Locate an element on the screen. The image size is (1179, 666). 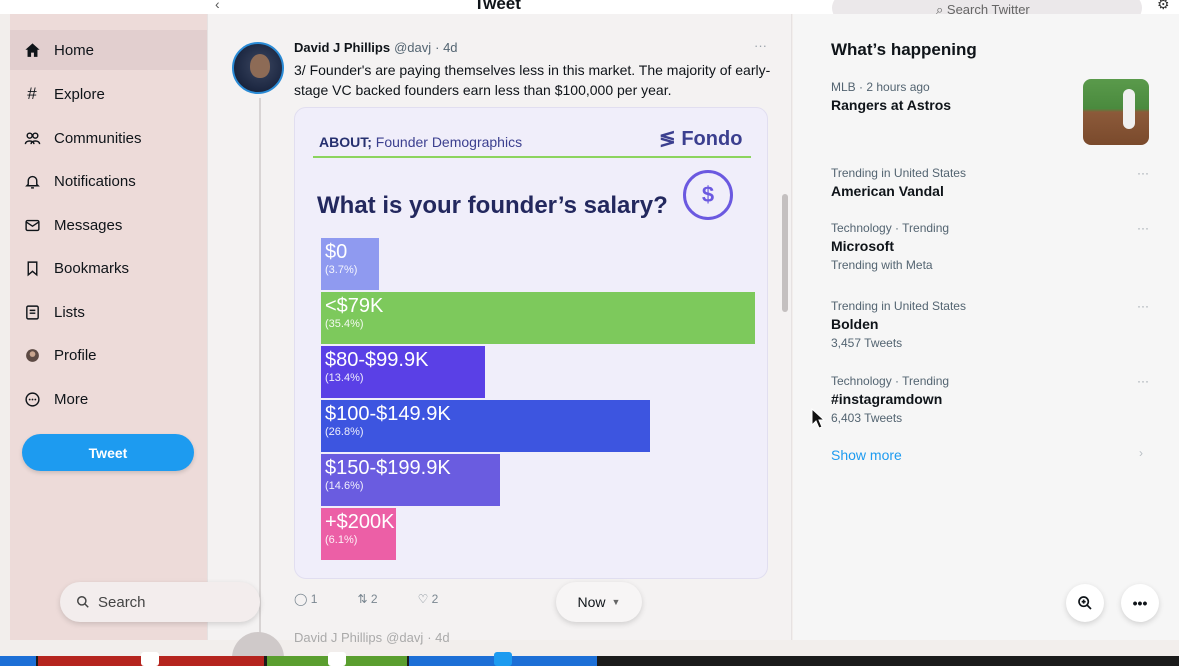
zoom-button is located at coordinates (1085, 603).